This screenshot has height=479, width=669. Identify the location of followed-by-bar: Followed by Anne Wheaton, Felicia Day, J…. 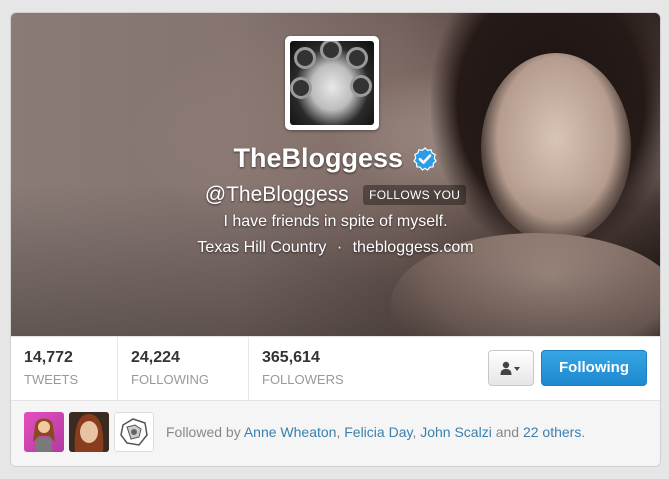
(335, 433).